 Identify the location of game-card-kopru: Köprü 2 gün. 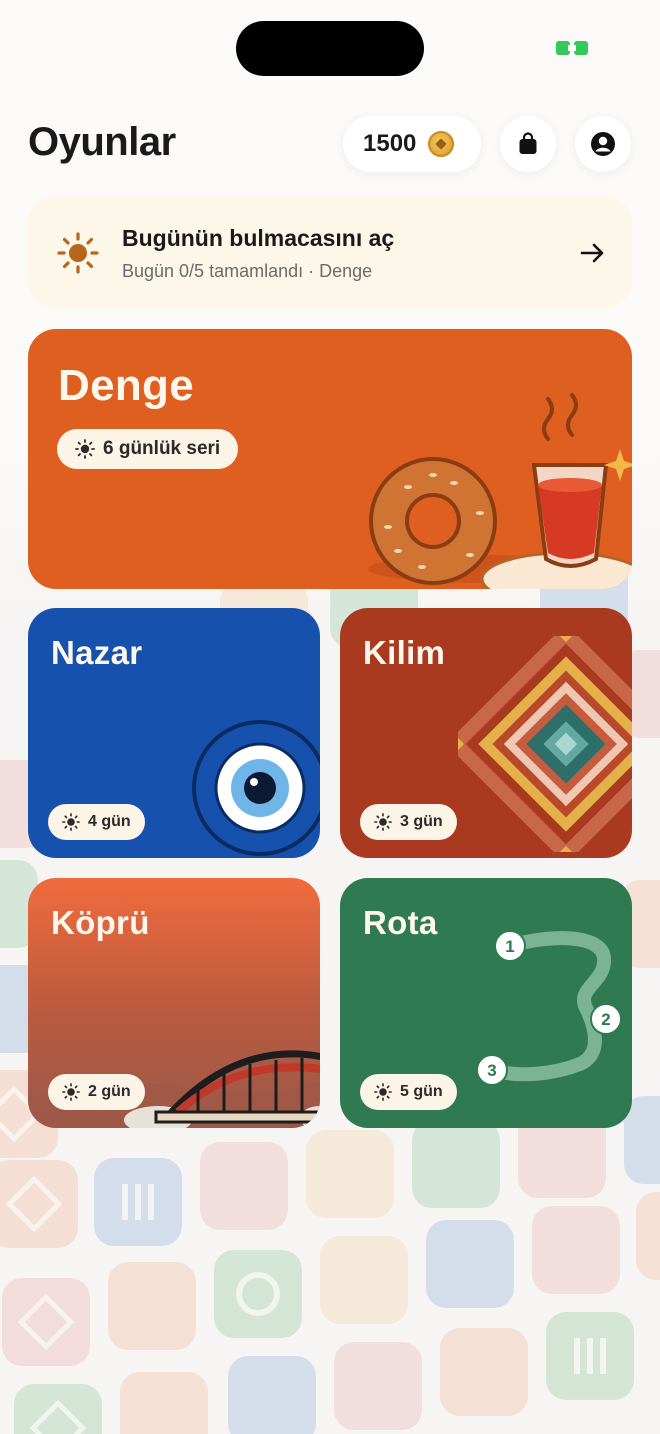
(174, 1003).